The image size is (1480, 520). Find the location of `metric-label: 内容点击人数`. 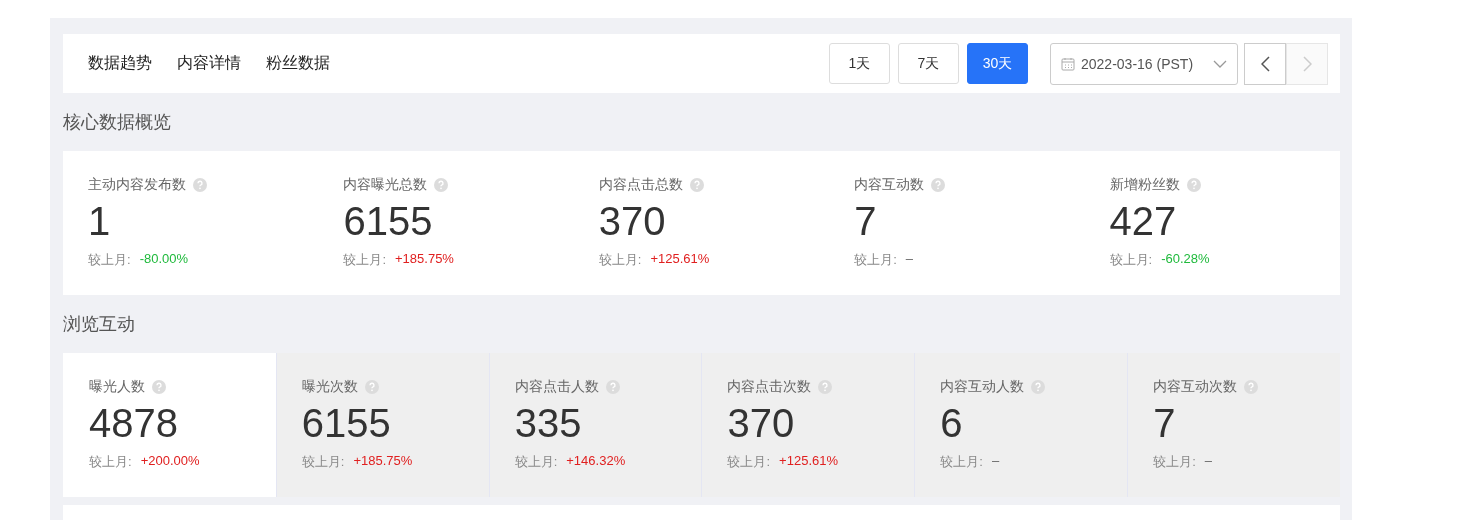

metric-label: 内容点击人数 is located at coordinates (556, 387).